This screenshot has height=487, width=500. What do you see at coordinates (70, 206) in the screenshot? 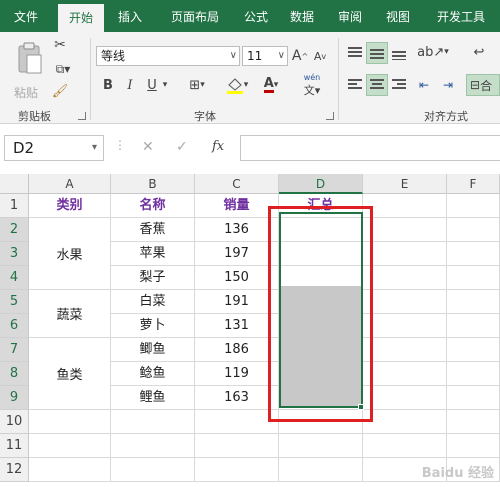
I see `header-cell-category: 类别` at bounding box center [70, 206].